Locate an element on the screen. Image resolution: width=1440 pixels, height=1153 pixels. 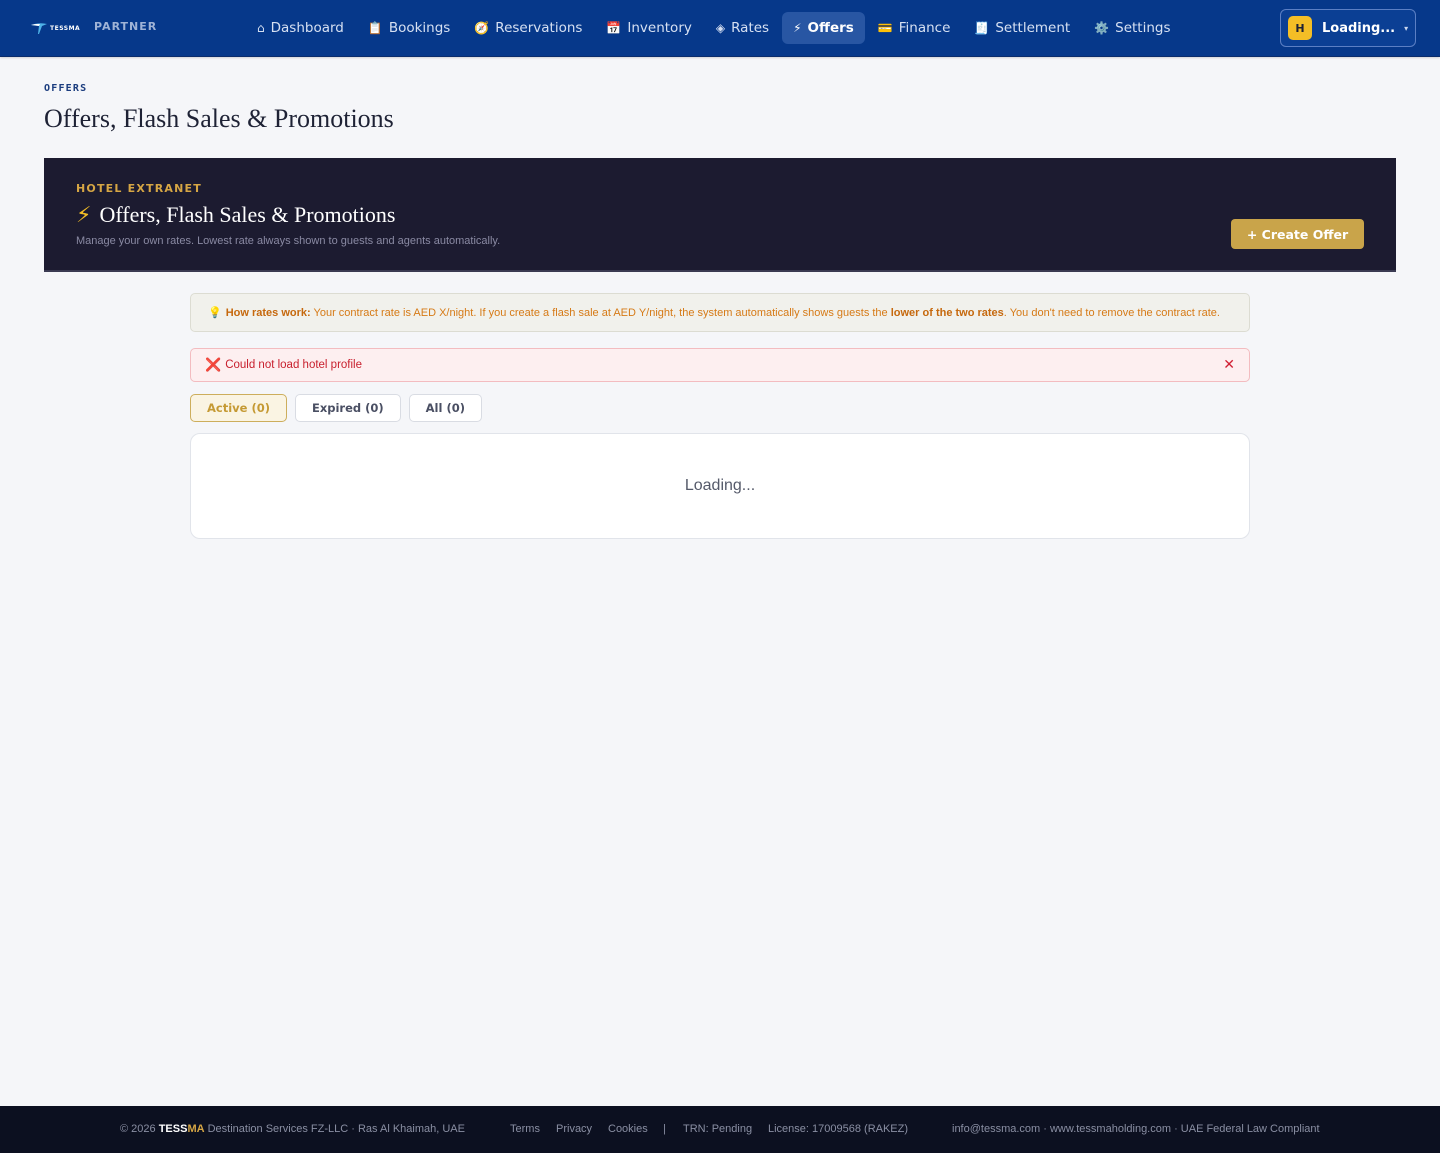
footer-license: License: 17009568 (RAKEZ) is located at coordinates (838, 1129).